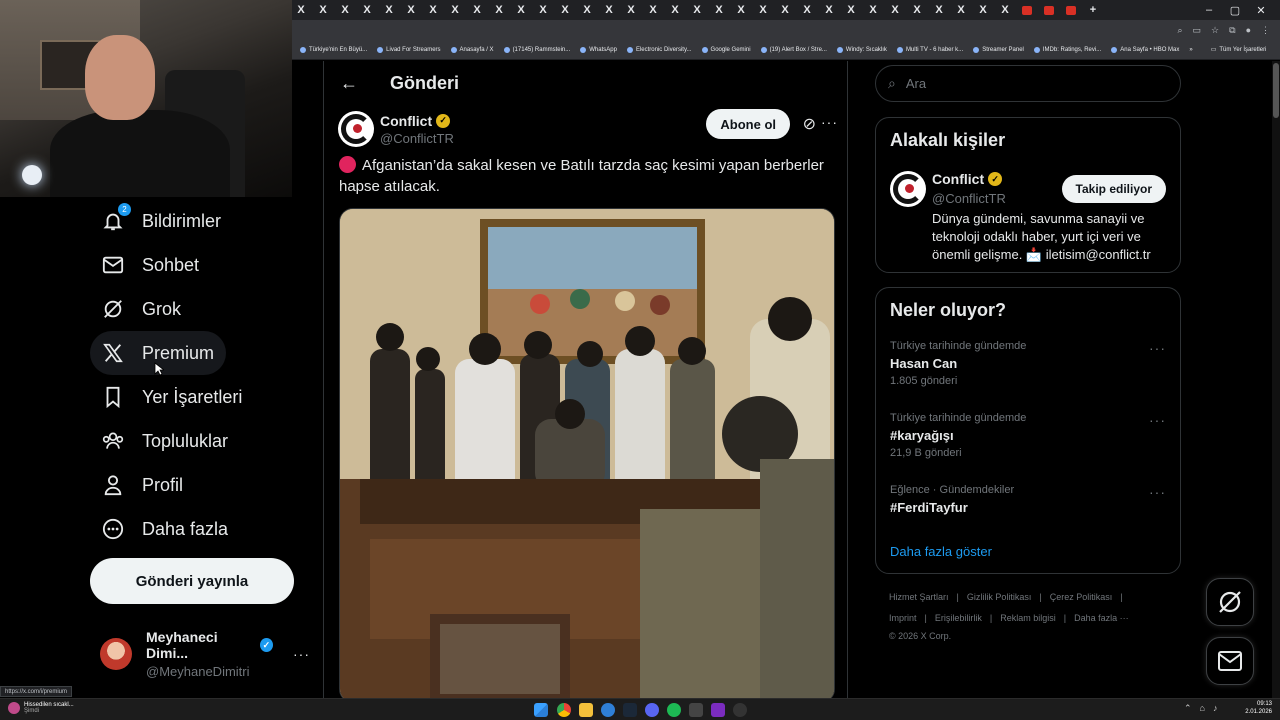 This screenshot has height=720, width=1280. I want to click on close-icon: ✕, so click(1261, 10).